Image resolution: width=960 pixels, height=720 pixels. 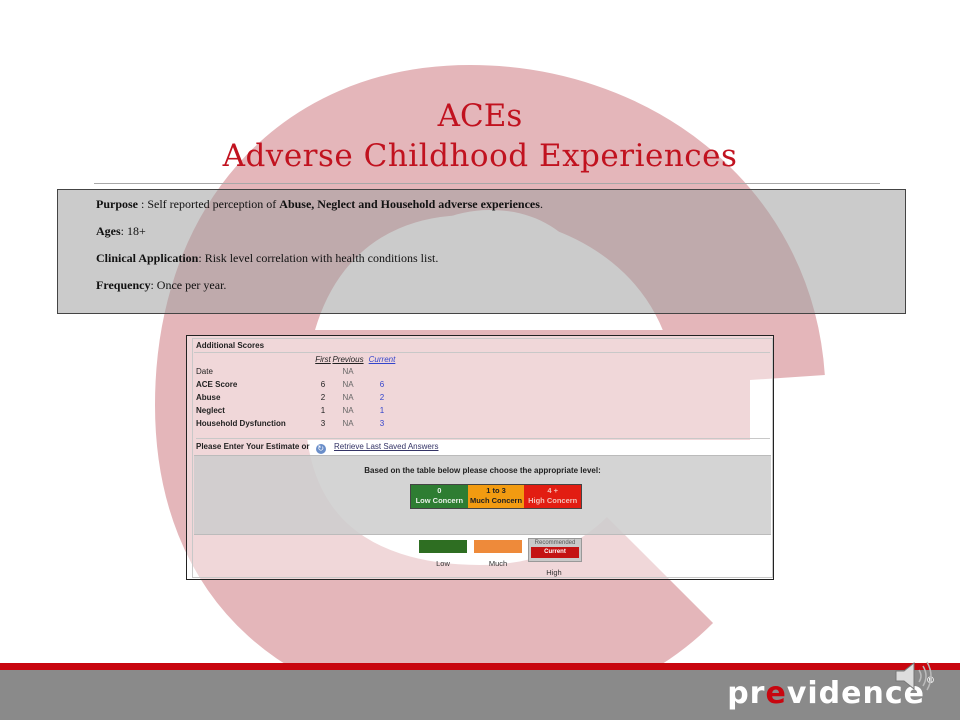 What do you see at coordinates (496, 500) in the screenshot?
I see `legend-much-label: Much Concern` at bounding box center [496, 500].